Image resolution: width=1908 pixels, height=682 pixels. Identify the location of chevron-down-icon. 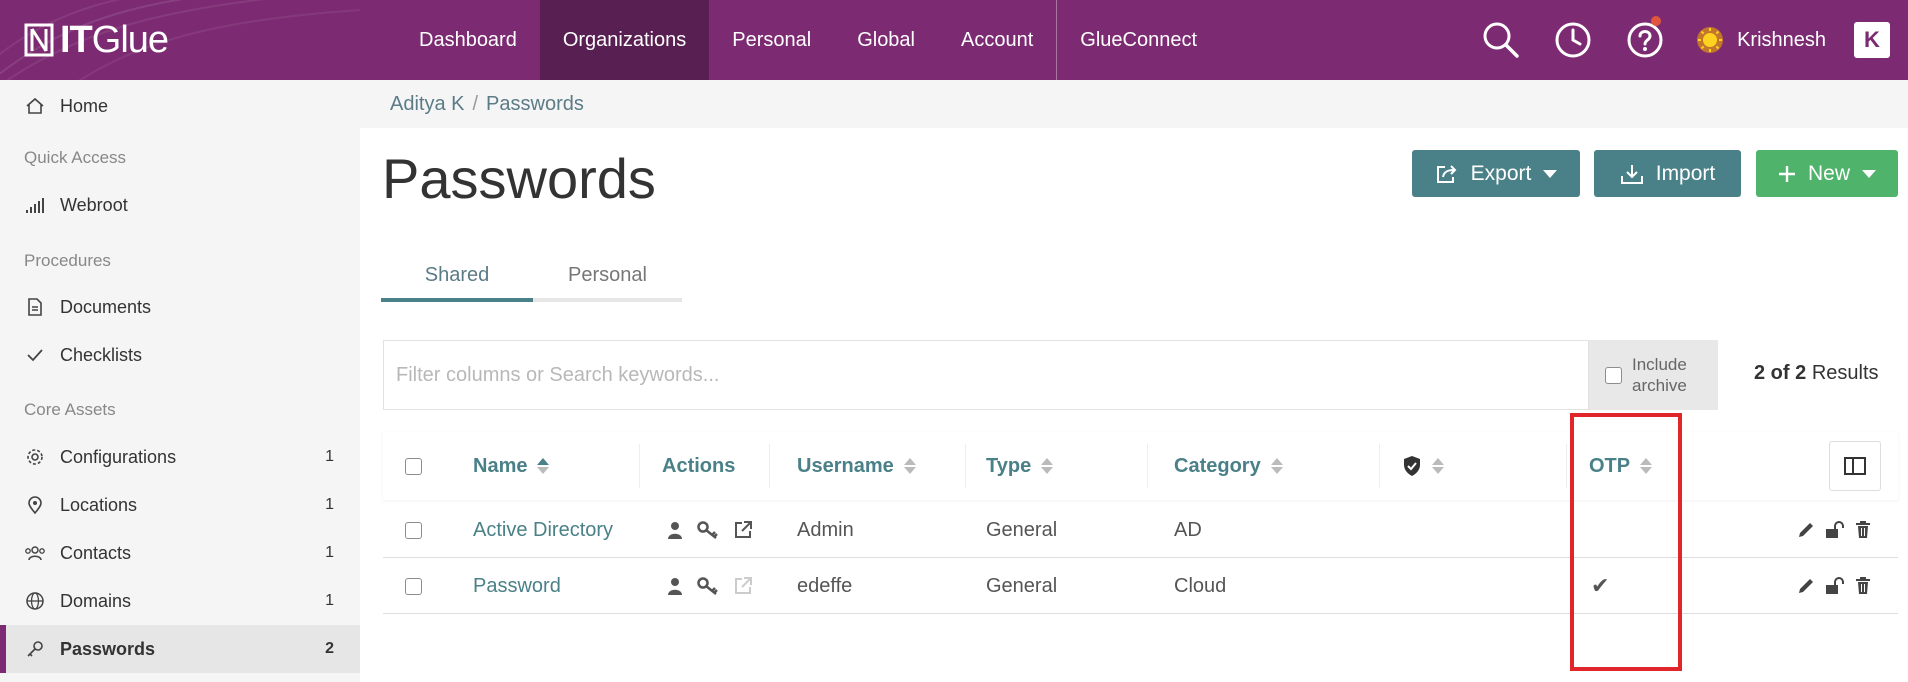
(1550, 173).